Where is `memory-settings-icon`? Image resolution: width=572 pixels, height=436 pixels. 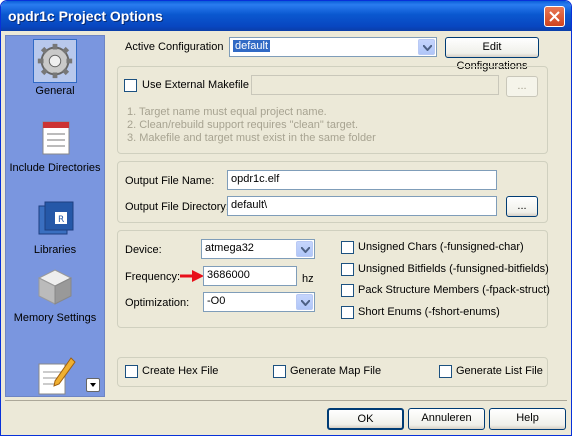 memory-settings-icon is located at coordinates (55, 287).